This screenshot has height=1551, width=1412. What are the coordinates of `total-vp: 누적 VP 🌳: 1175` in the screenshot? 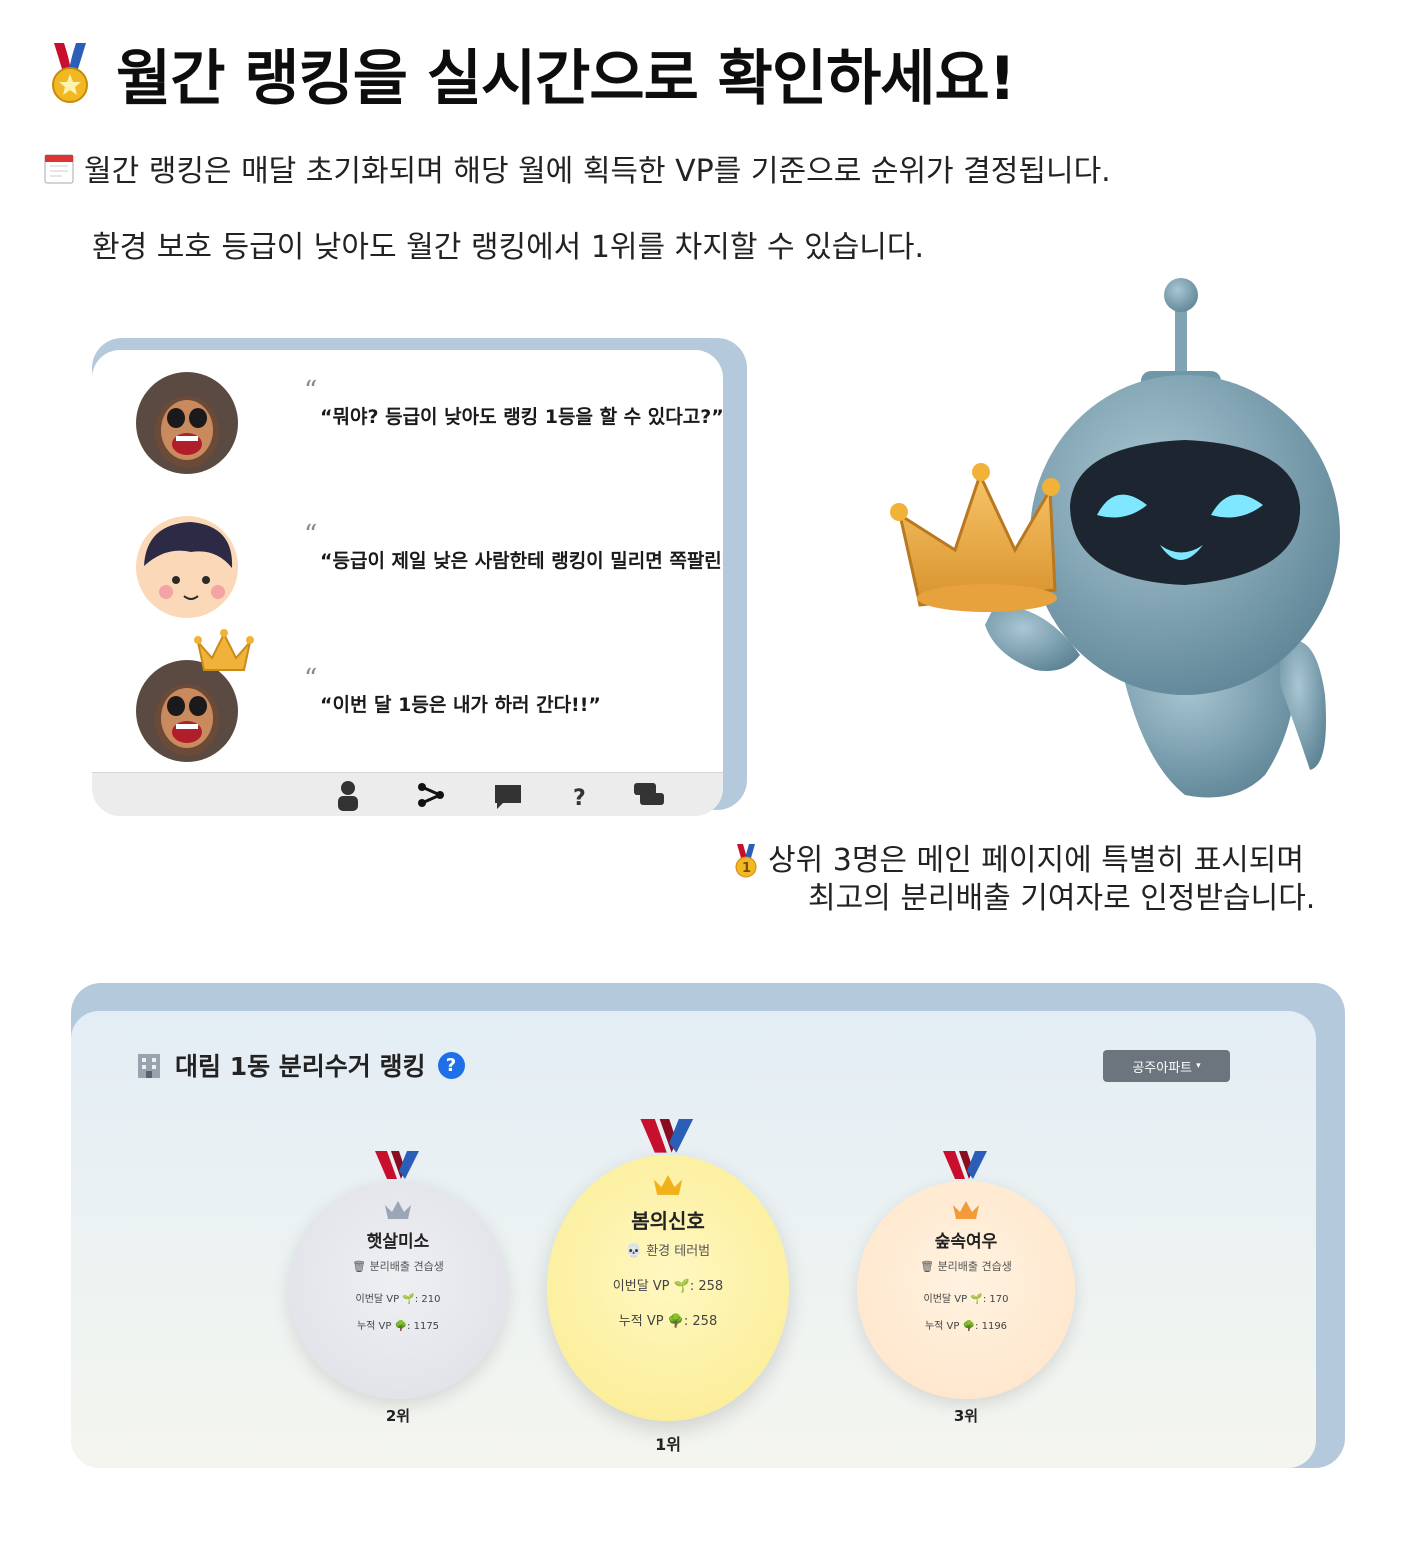 It's located at (398, 1326).